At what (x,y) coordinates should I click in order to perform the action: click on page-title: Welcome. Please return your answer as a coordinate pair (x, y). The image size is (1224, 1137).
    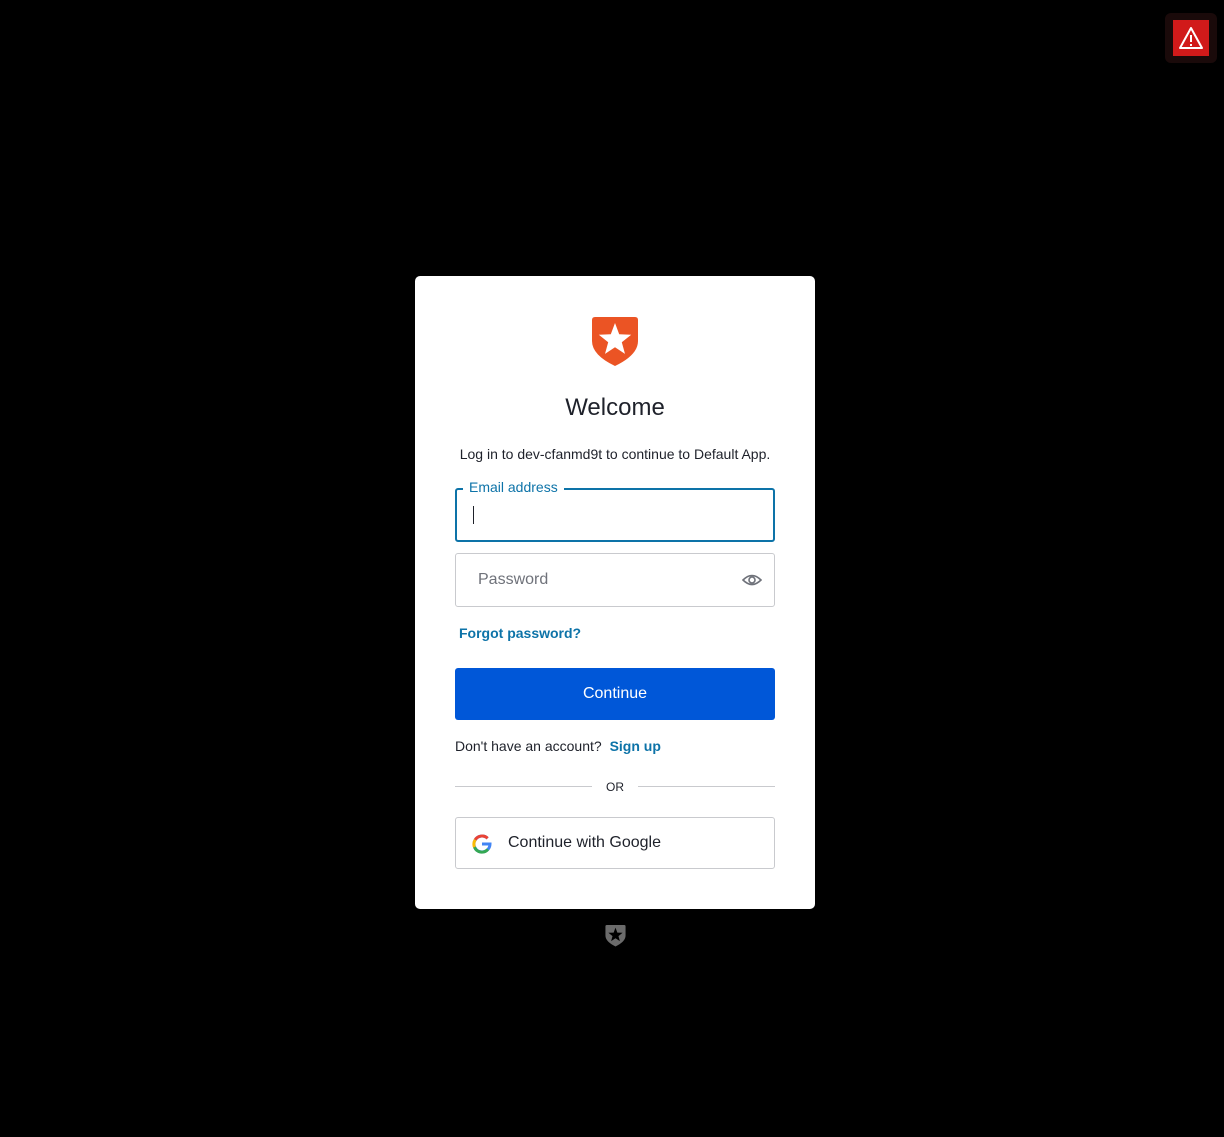
    Looking at the image, I should click on (615, 407).